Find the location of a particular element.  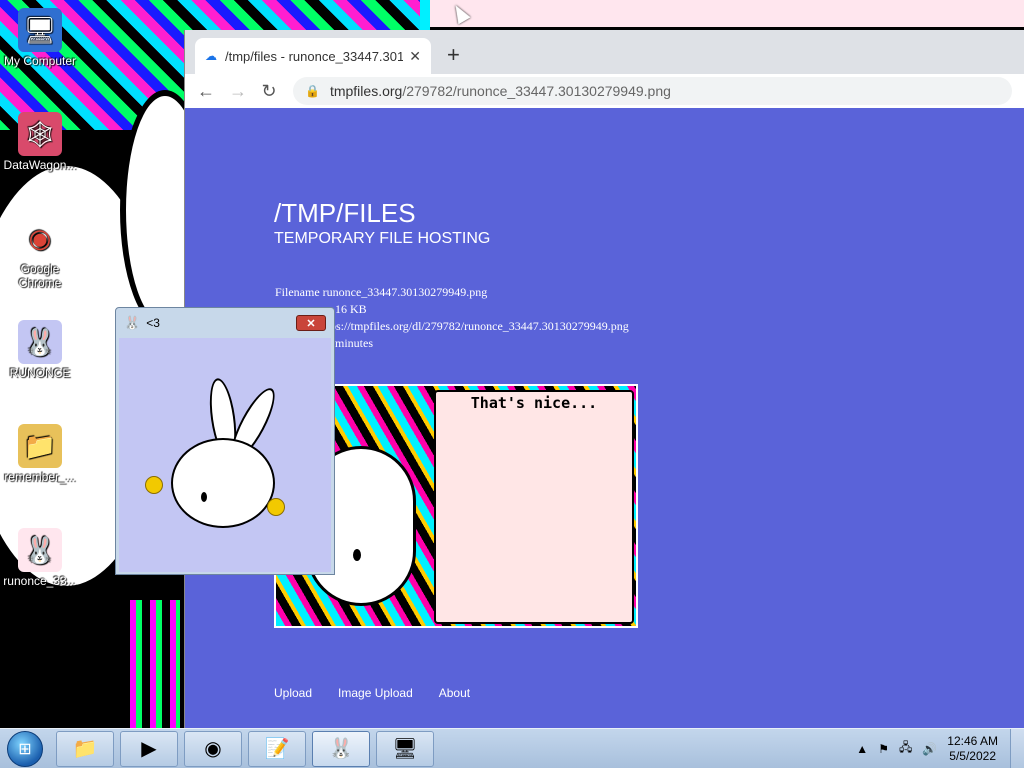

image-upload-link: Image Upload is located at coordinates (375, 693).